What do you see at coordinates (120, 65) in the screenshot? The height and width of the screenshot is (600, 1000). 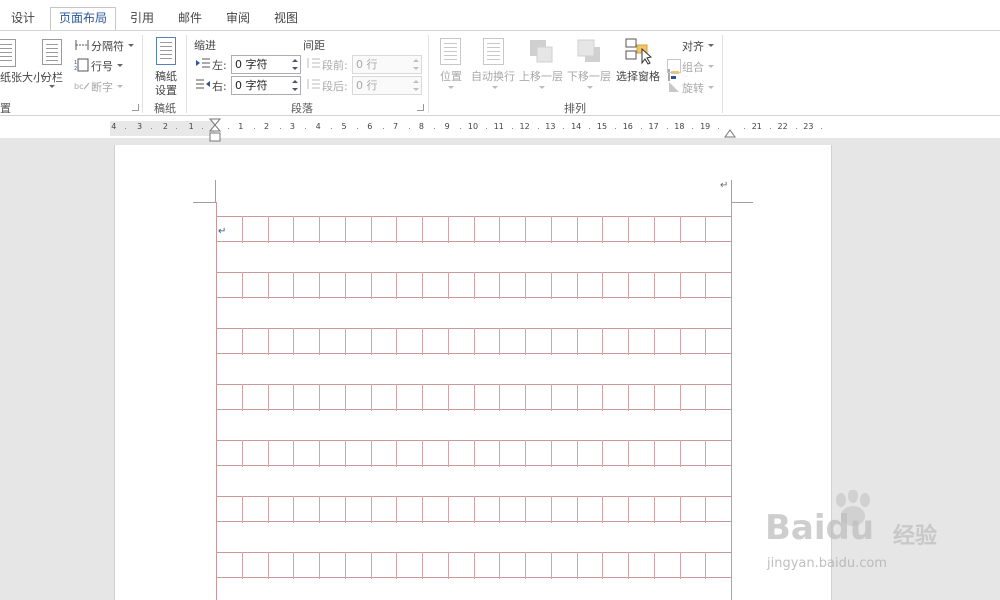 I see `line-numbers-dropdown-icon` at bounding box center [120, 65].